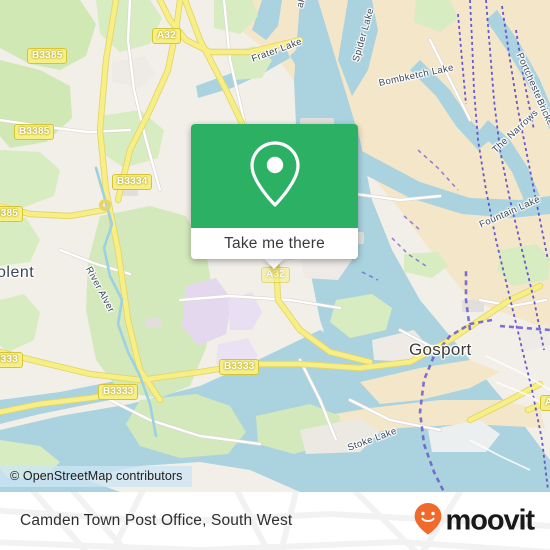  Describe the element at coordinates (302, 4) in the screenshot. I see `water-label: ake` at that location.